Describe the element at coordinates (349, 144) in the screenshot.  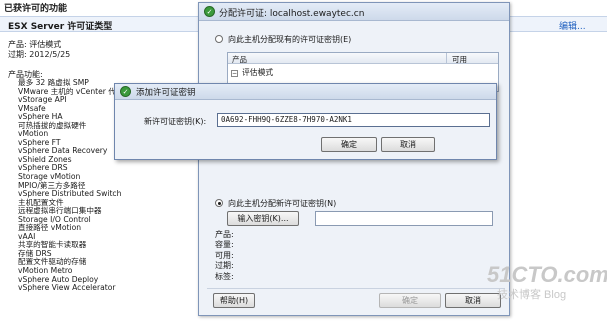
I see `key-ok-button: 确定` at that location.